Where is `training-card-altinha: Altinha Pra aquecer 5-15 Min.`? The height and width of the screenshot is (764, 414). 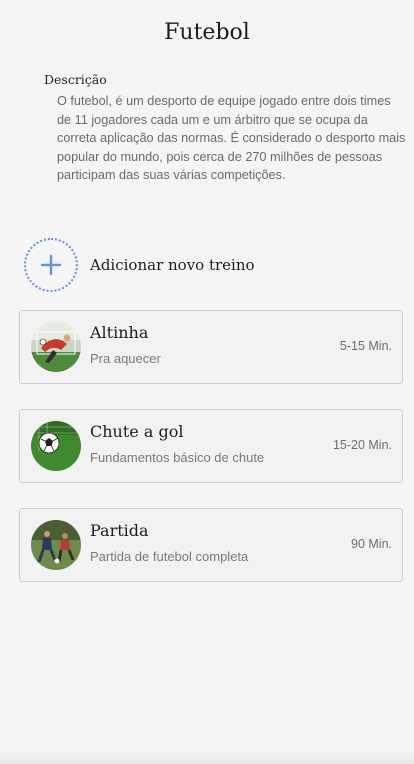 training-card-altinha: Altinha Pra aquecer 5-15 Min. is located at coordinates (211, 347).